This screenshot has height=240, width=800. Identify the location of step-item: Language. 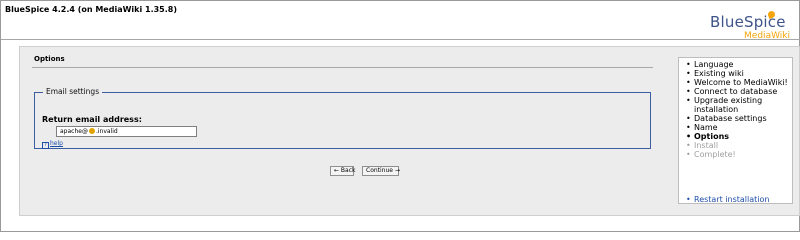
(735, 64).